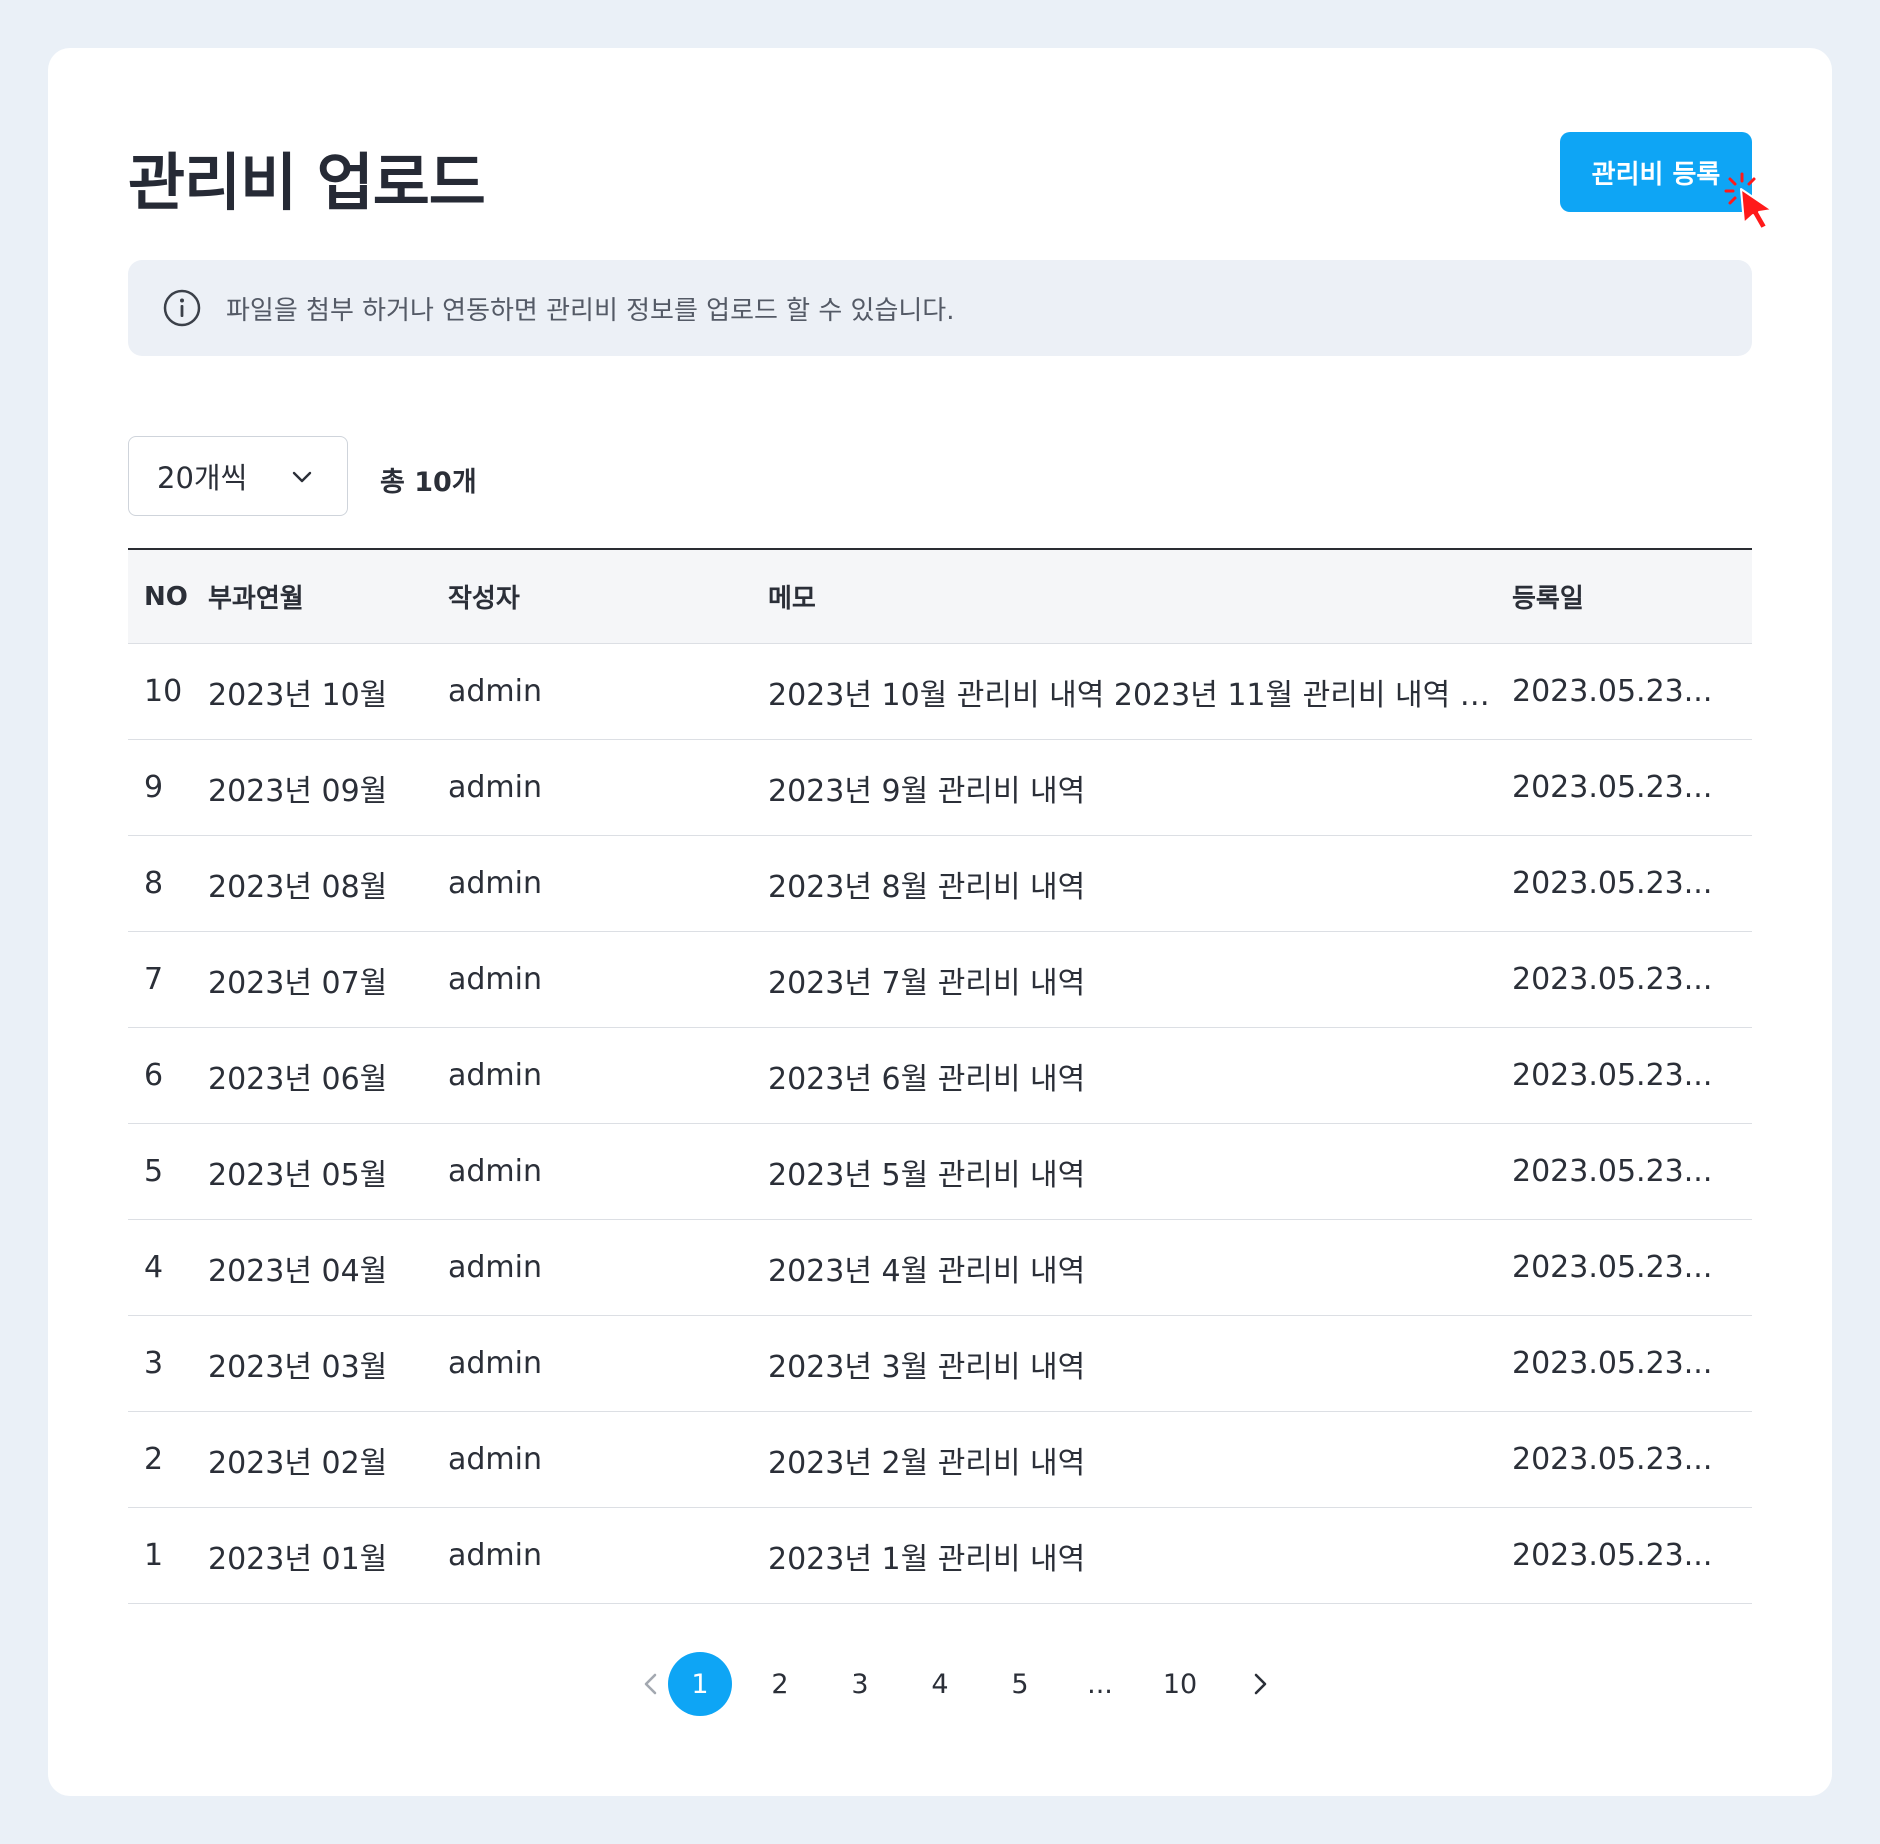 The height and width of the screenshot is (1844, 1880). What do you see at coordinates (298, 1367) in the screenshot?
I see `cell-month: 2023년 03월` at bounding box center [298, 1367].